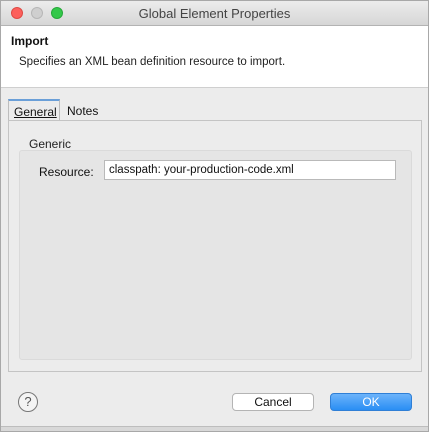  I want to click on window-title: Global Element Properties, so click(214, 13).